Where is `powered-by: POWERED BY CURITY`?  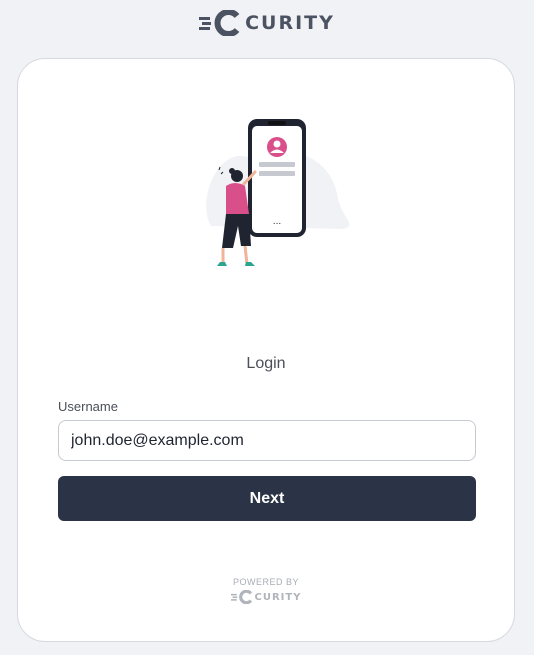 powered-by: POWERED BY CURITY is located at coordinates (266, 590).